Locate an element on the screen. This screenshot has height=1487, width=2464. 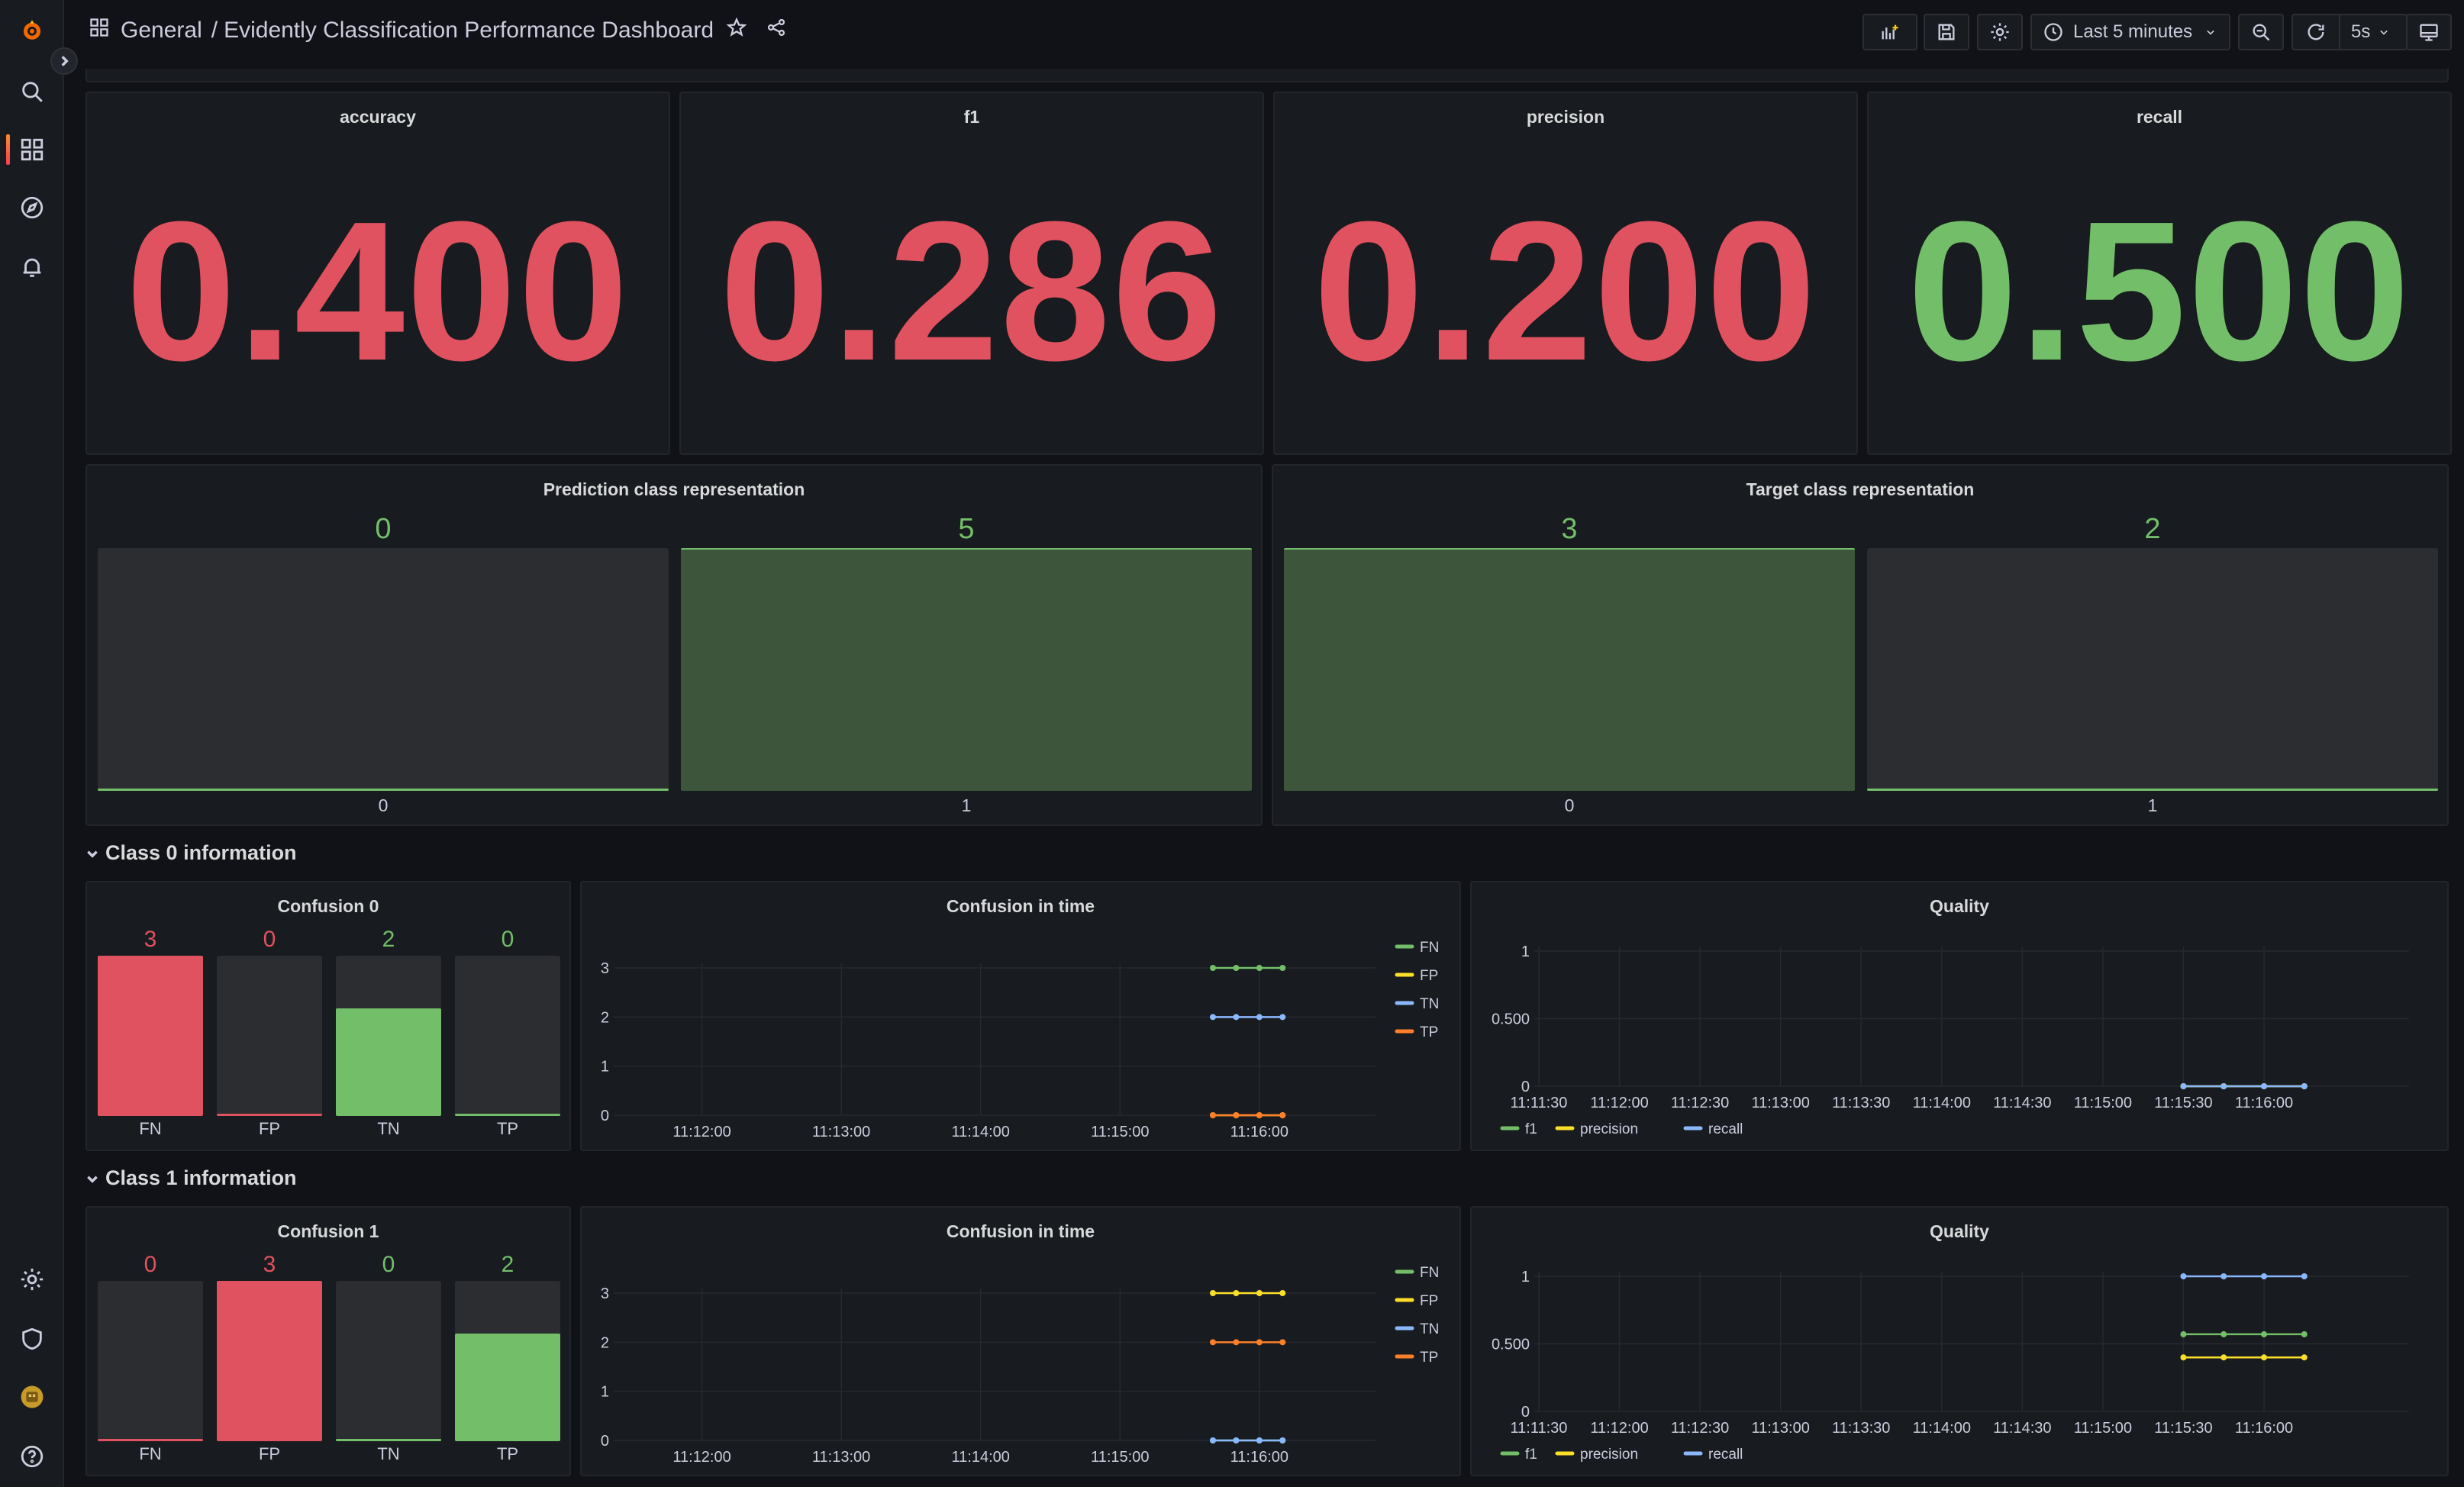
zoom-out-icon is located at coordinates (2261, 32).